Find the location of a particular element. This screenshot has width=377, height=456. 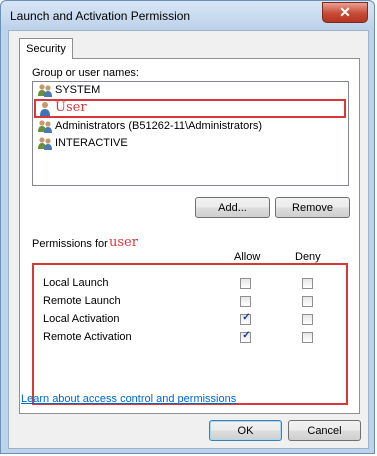

close-icon: ✕ is located at coordinates (345, 12).